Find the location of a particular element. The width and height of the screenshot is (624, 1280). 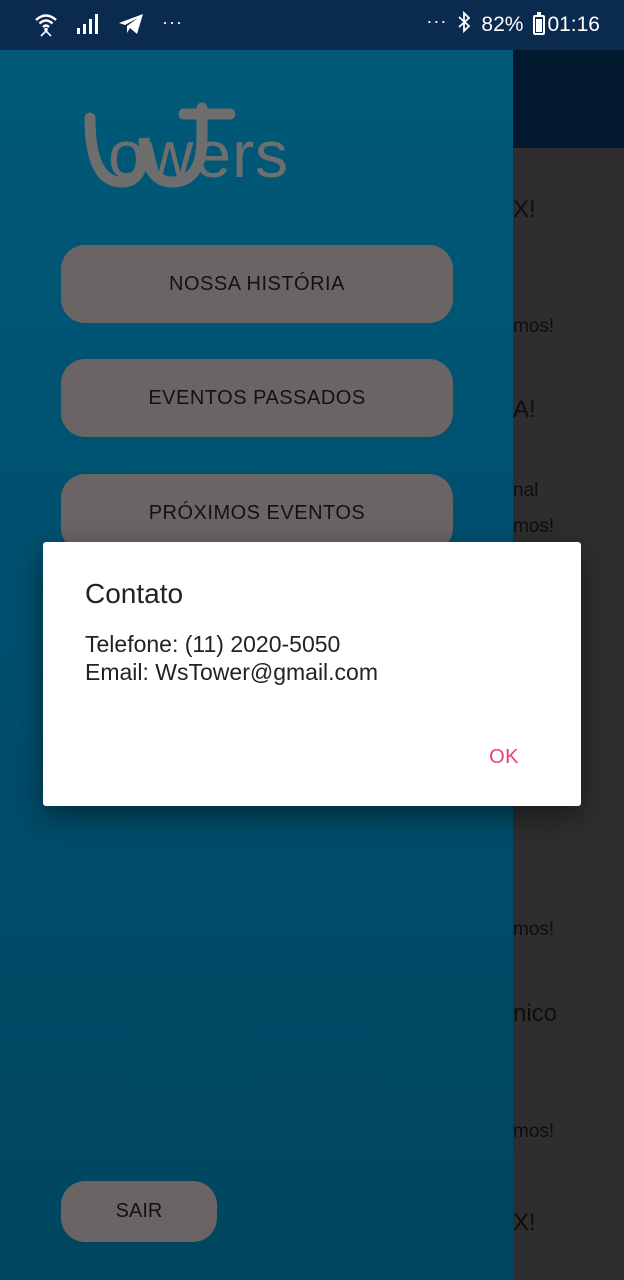

clock: 01:16 is located at coordinates (573, 24).